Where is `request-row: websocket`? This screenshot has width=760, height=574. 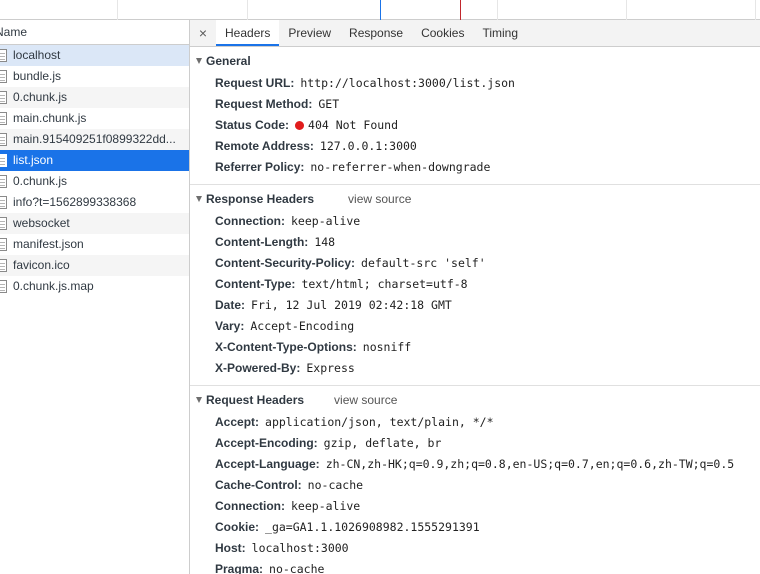 request-row: websocket is located at coordinates (94, 223).